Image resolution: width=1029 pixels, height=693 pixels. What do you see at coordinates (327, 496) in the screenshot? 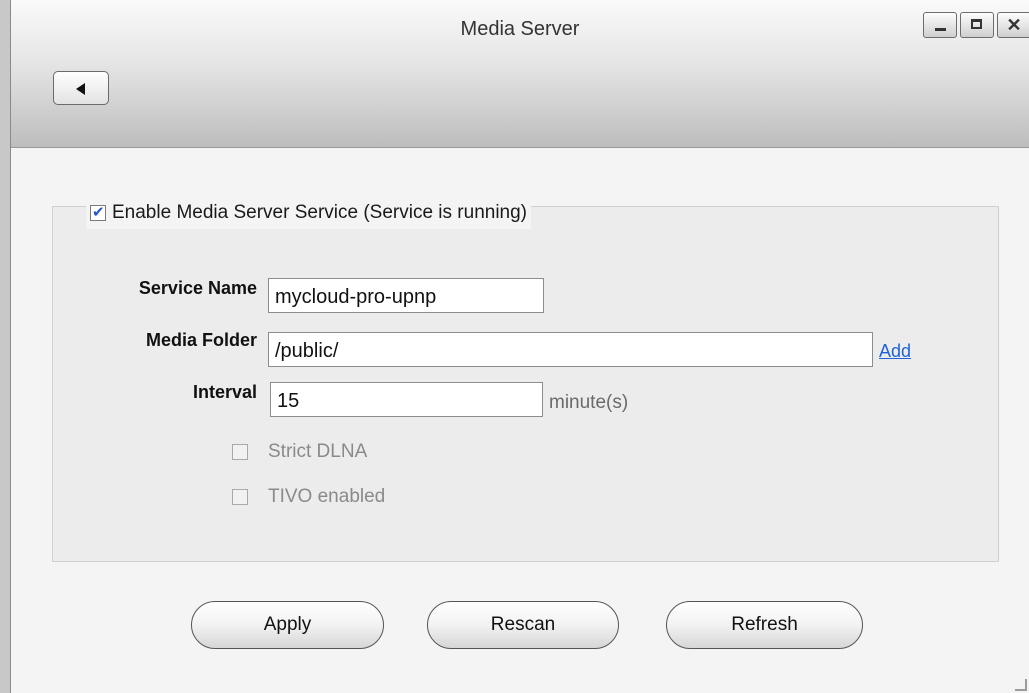
I see `tivo-label: TIVO enabled` at bounding box center [327, 496].